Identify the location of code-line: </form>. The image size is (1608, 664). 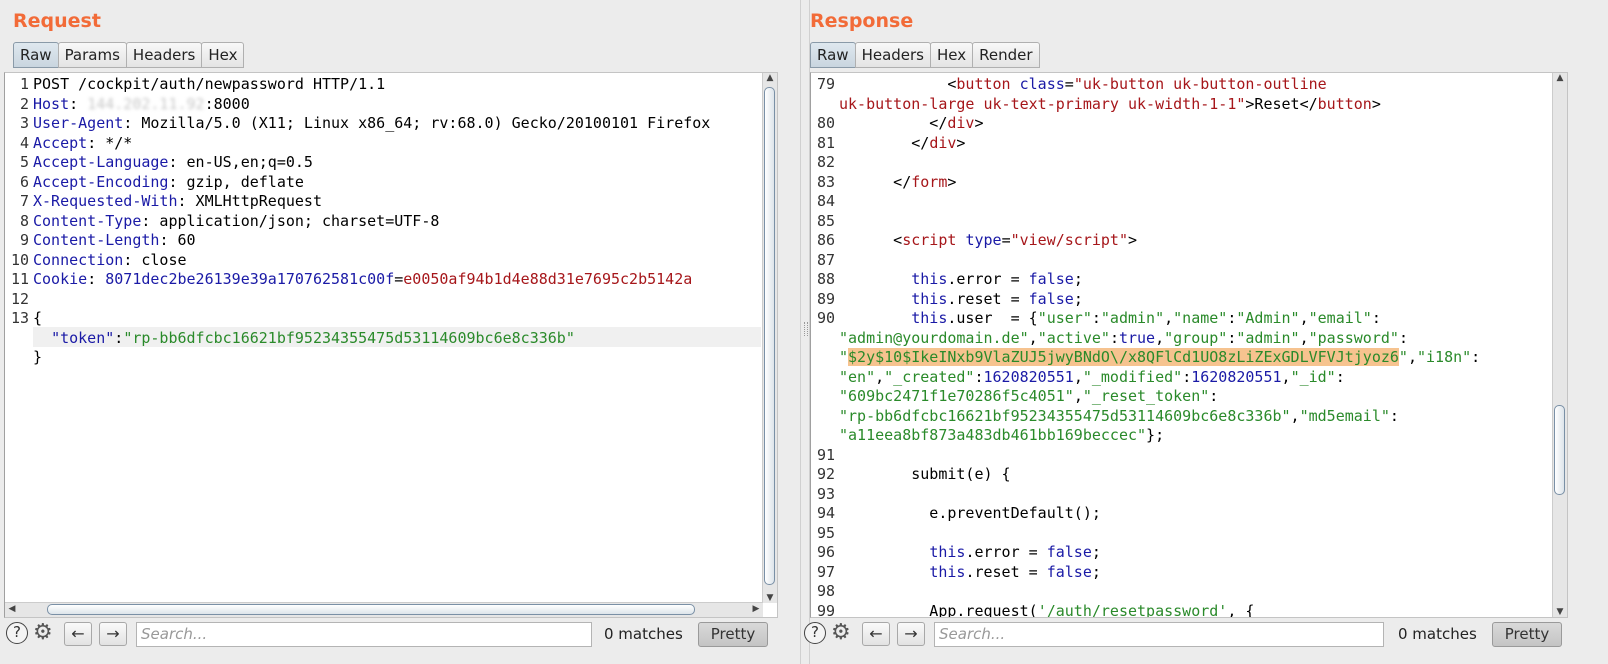
(1159, 183).